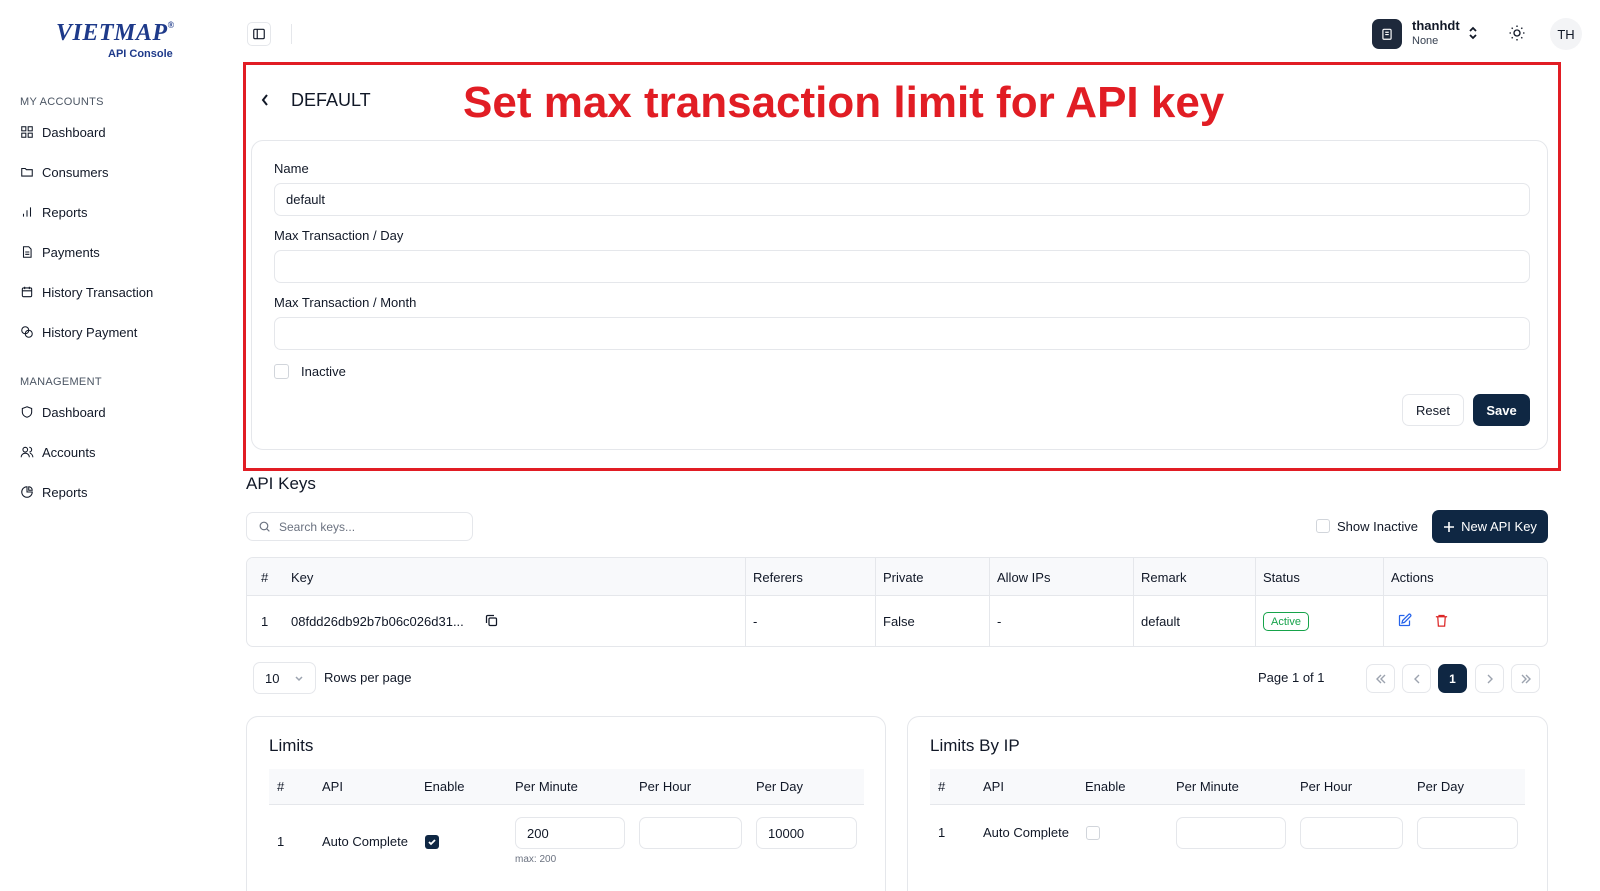 This screenshot has height=891, width=1600. I want to click on sidebar-item-label: Accounts, so click(69, 452).